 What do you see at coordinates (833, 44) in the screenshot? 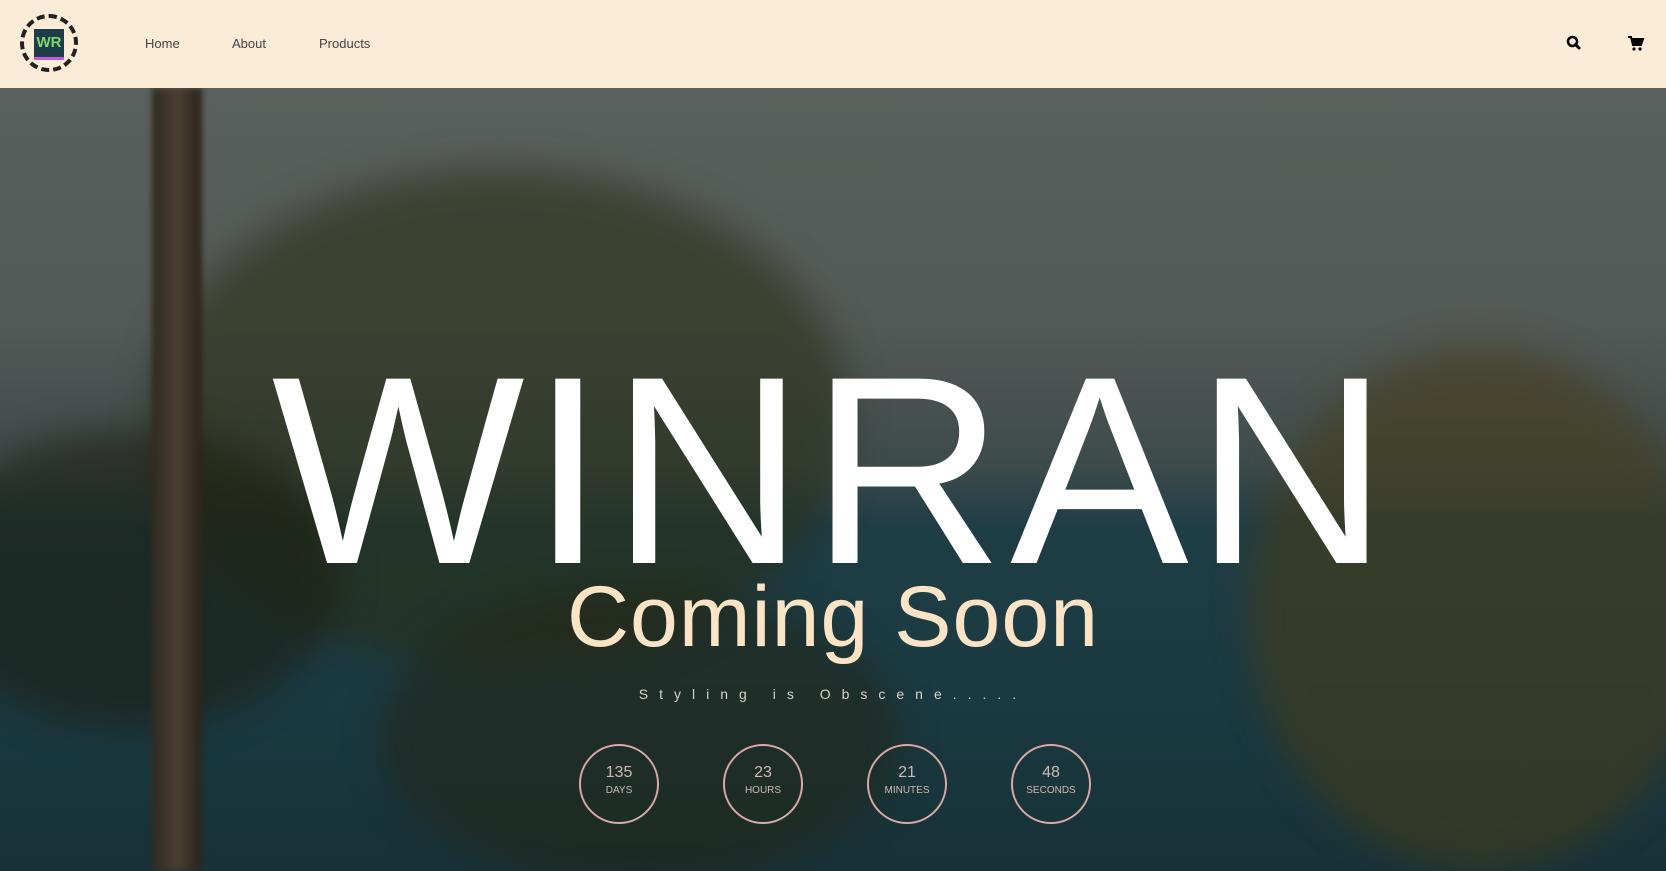
I see `navbar: WR Home About Products` at bounding box center [833, 44].